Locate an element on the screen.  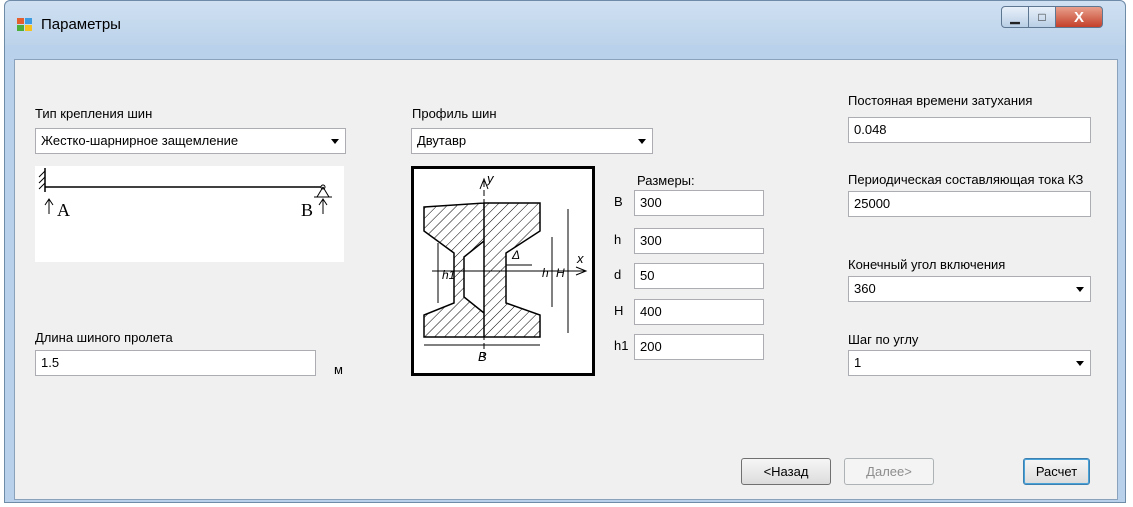
angle-step-combobox: 1 is located at coordinates (969, 363).